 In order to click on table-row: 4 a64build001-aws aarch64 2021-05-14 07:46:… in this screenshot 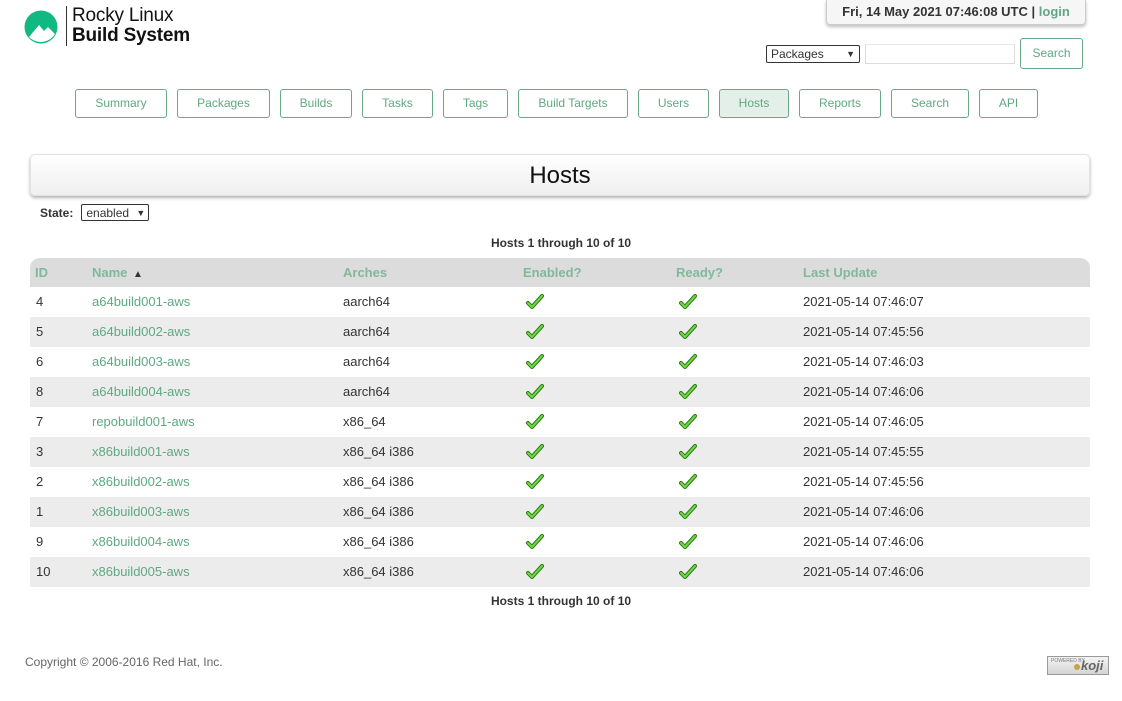, I will do `click(560, 302)`.